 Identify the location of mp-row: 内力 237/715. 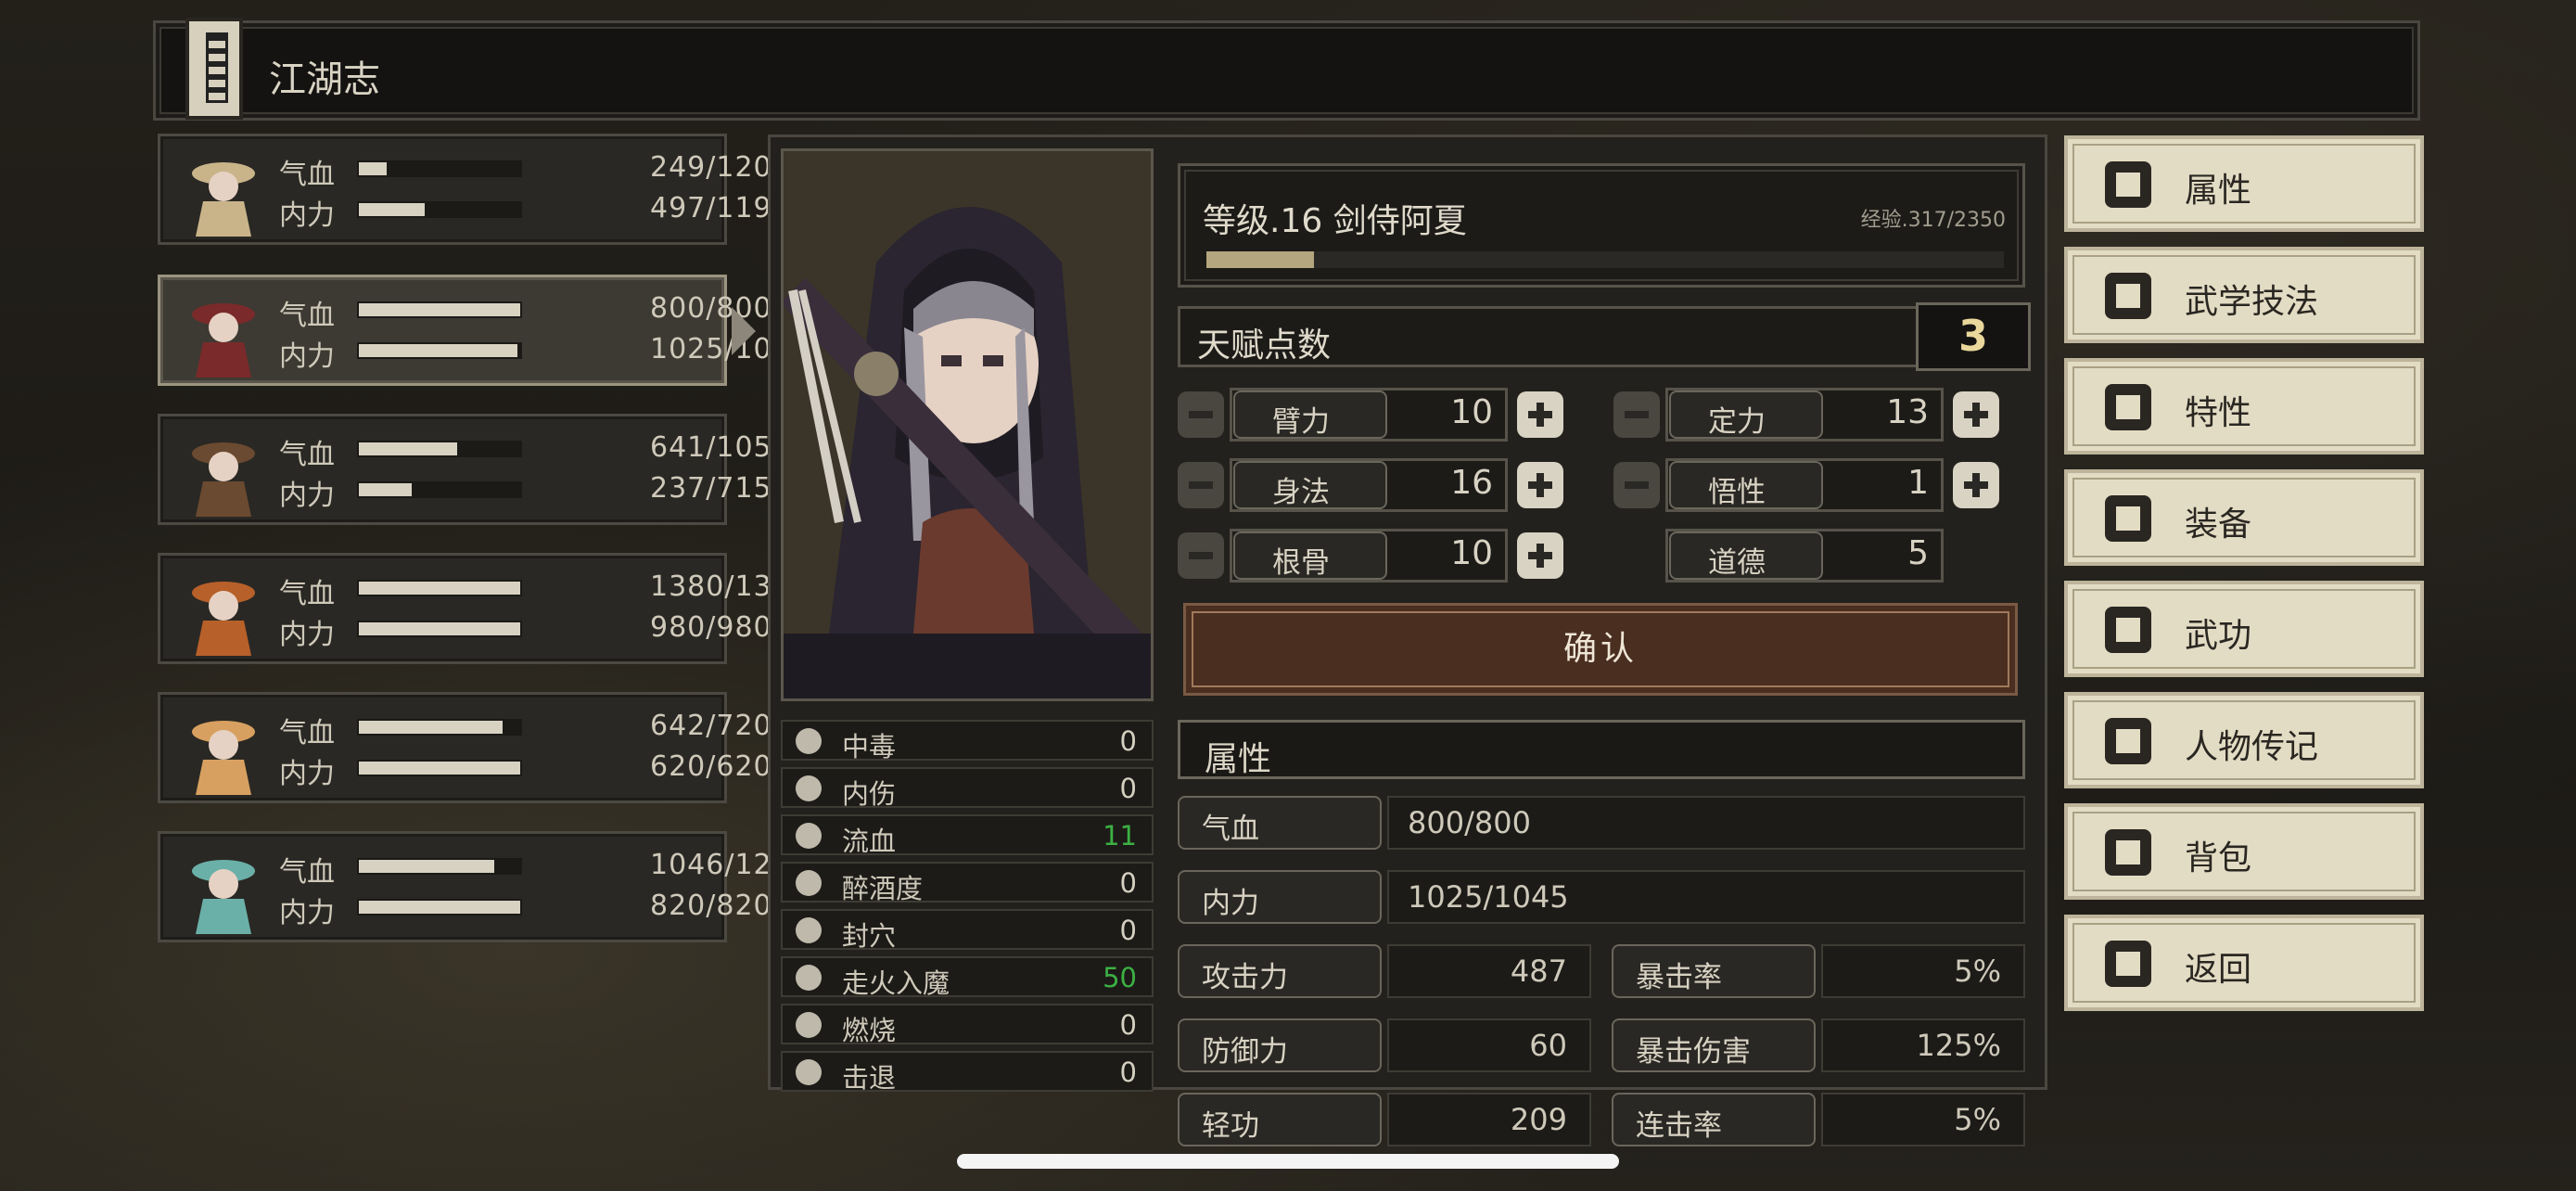
(525, 492).